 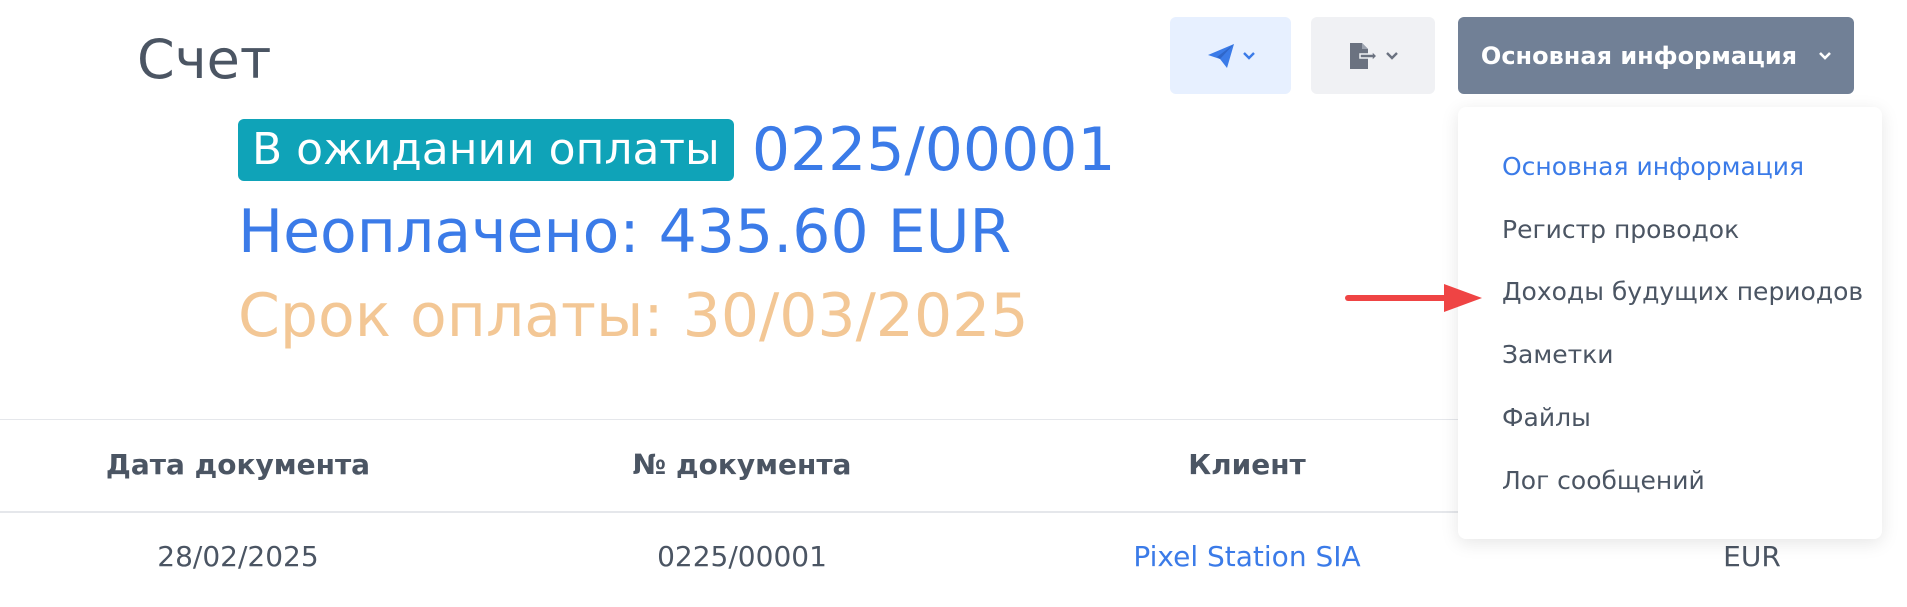 I want to click on table-top-divider, so click(x=730, y=419).